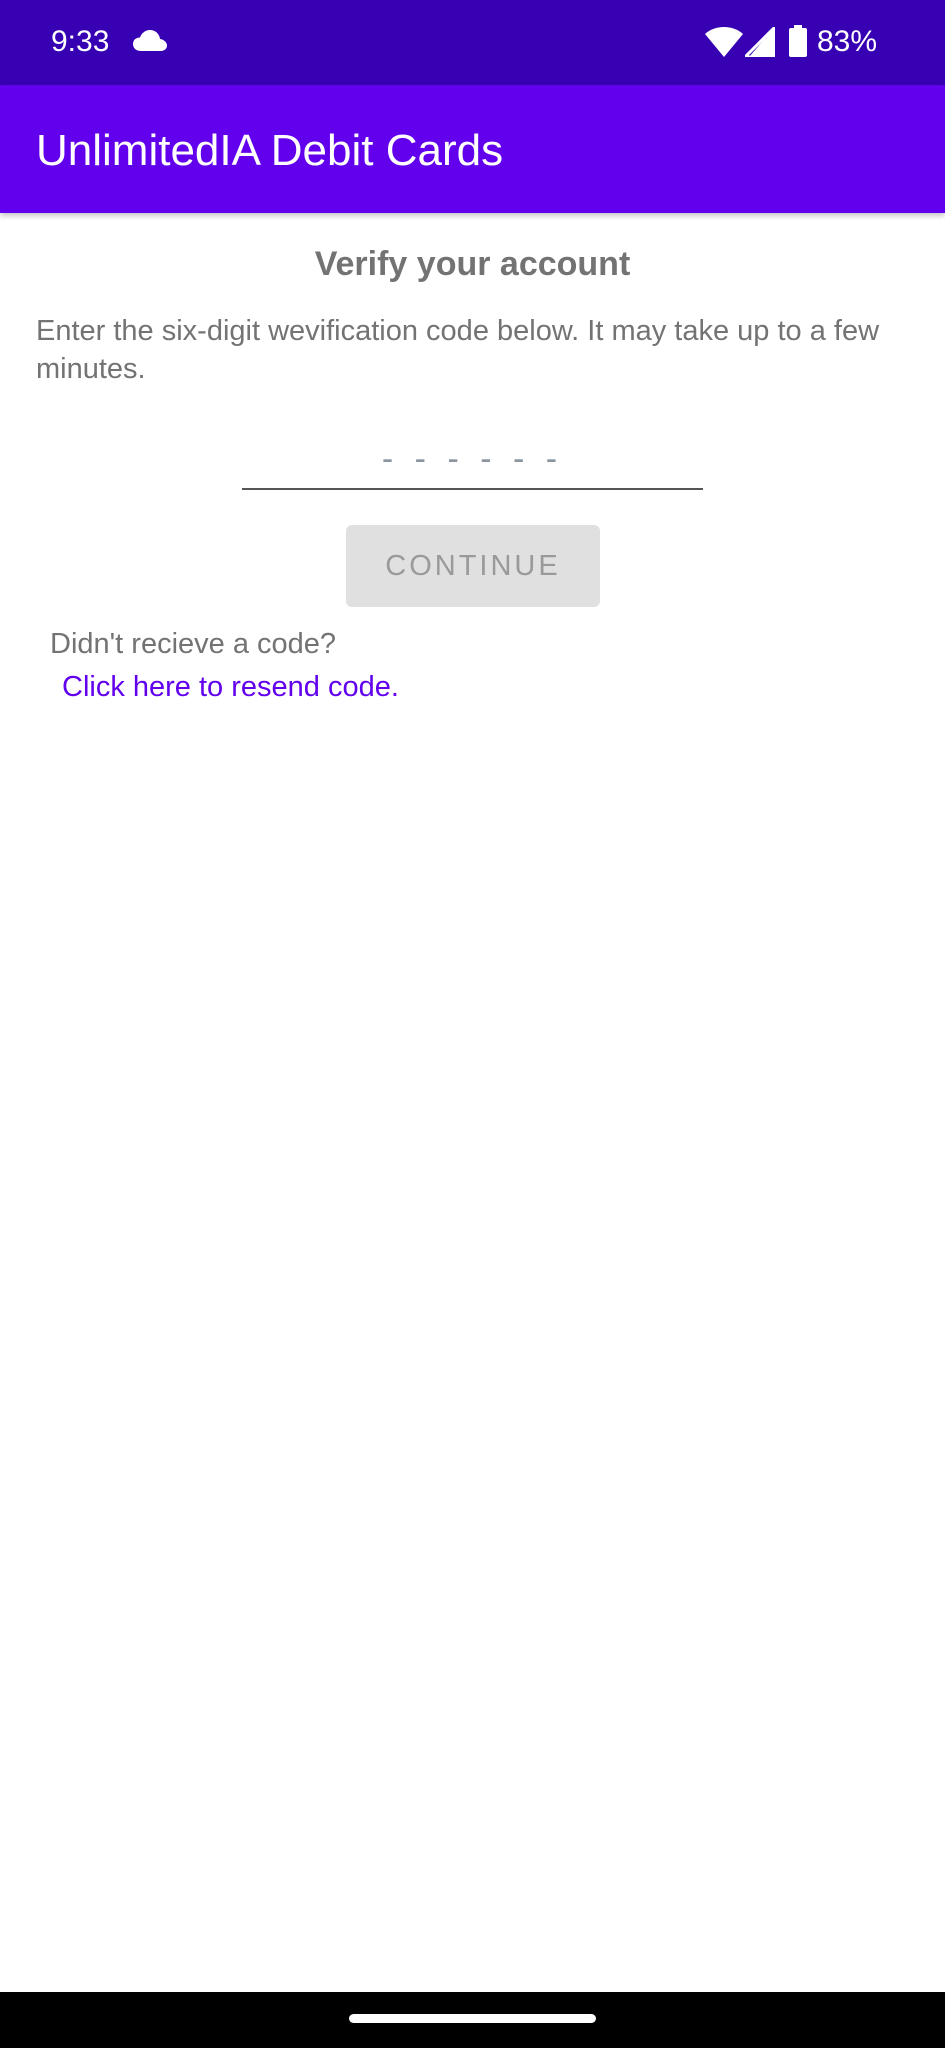  I want to click on app-bar: UnlimitedIA Debit Cards, so click(472, 149).